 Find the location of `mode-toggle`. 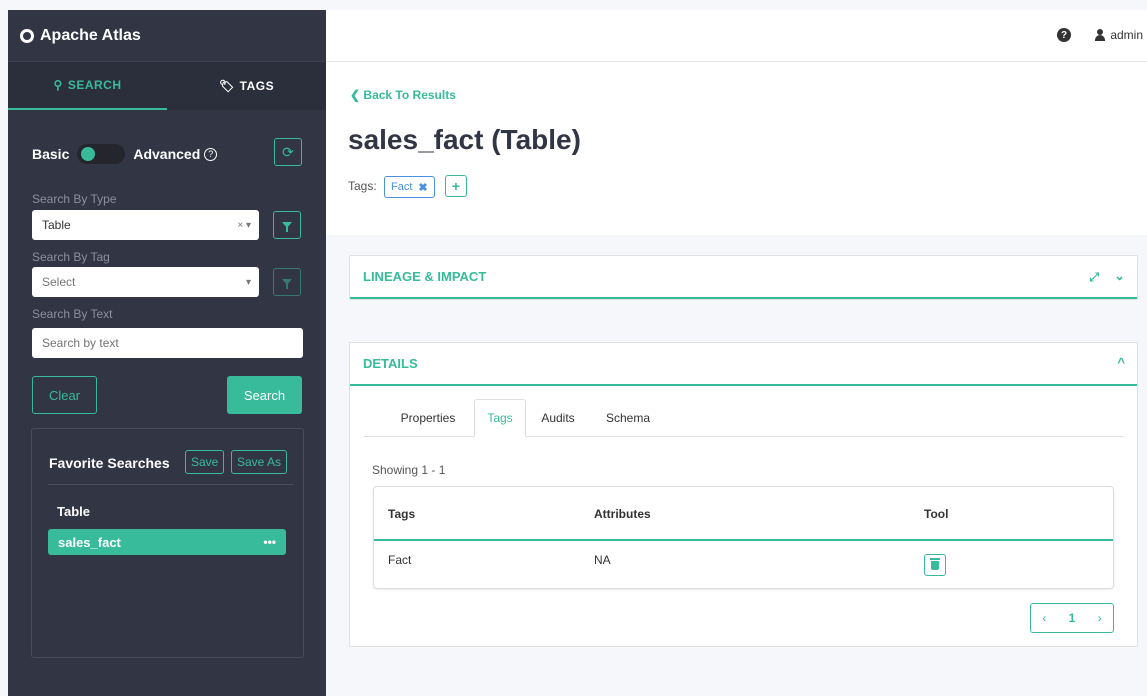

mode-toggle is located at coordinates (101, 154).